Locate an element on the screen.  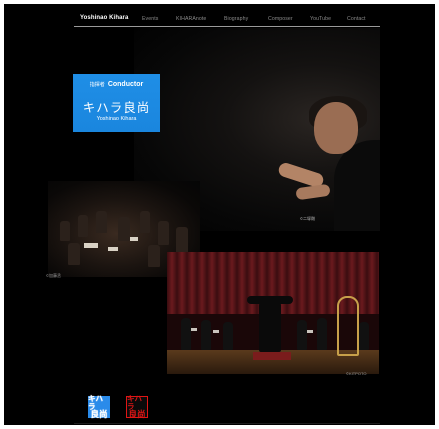
nav-biography: Biography is located at coordinates (236, 19).